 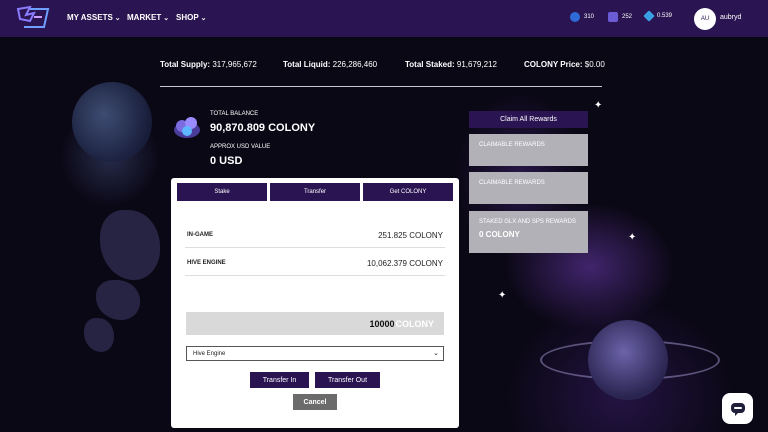 What do you see at coordinates (408, 192) in the screenshot?
I see `tab-get-colony: Get COLONY` at bounding box center [408, 192].